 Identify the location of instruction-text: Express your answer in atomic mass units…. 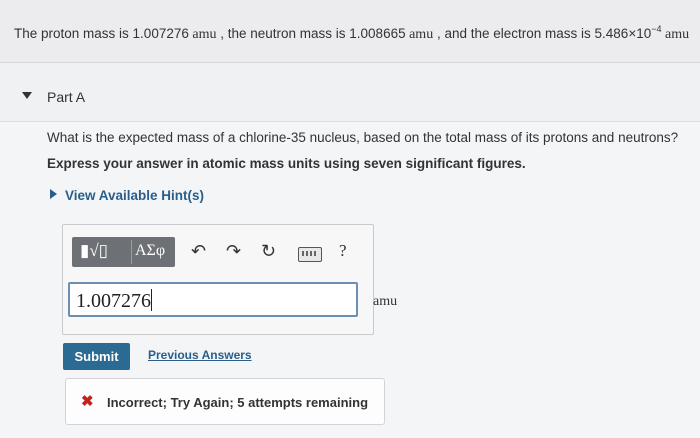
(286, 163).